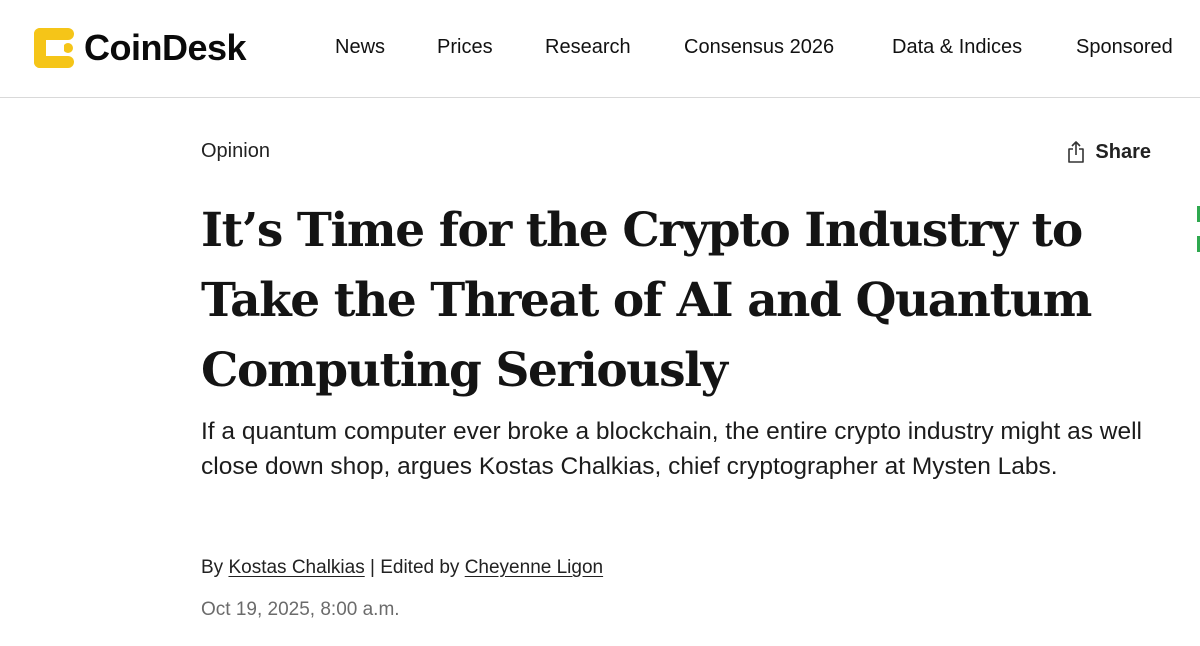 The width and height of the screenshot is (1200, 646). What do you see at coordinates (1124, 47) in the screenshot?
I see `nav-item-sponsored: Sponsored` at bounding box center [1124, 47].